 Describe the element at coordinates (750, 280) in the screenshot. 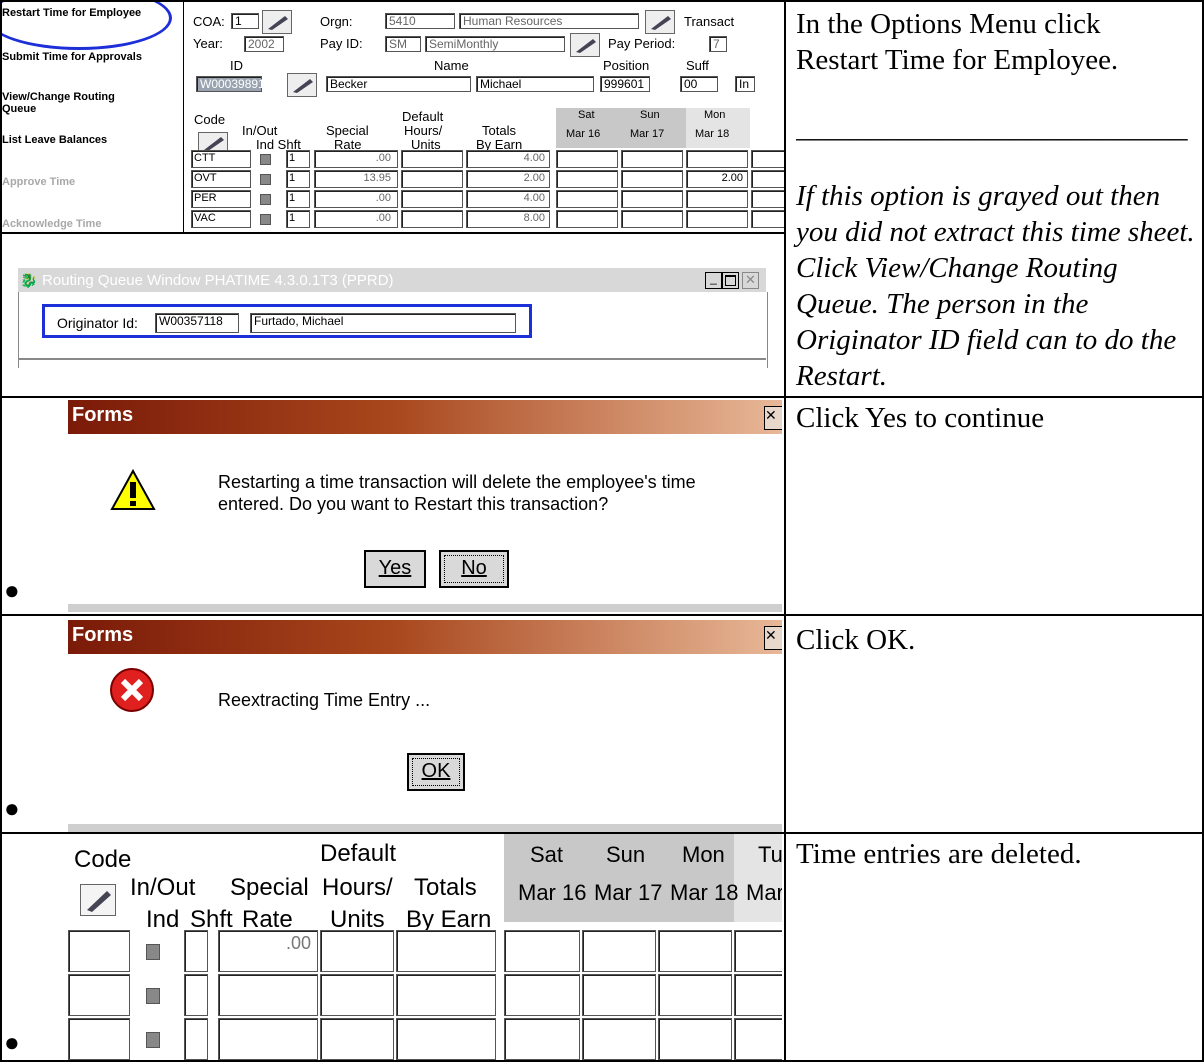

I see `close-button: ✕` at that location.